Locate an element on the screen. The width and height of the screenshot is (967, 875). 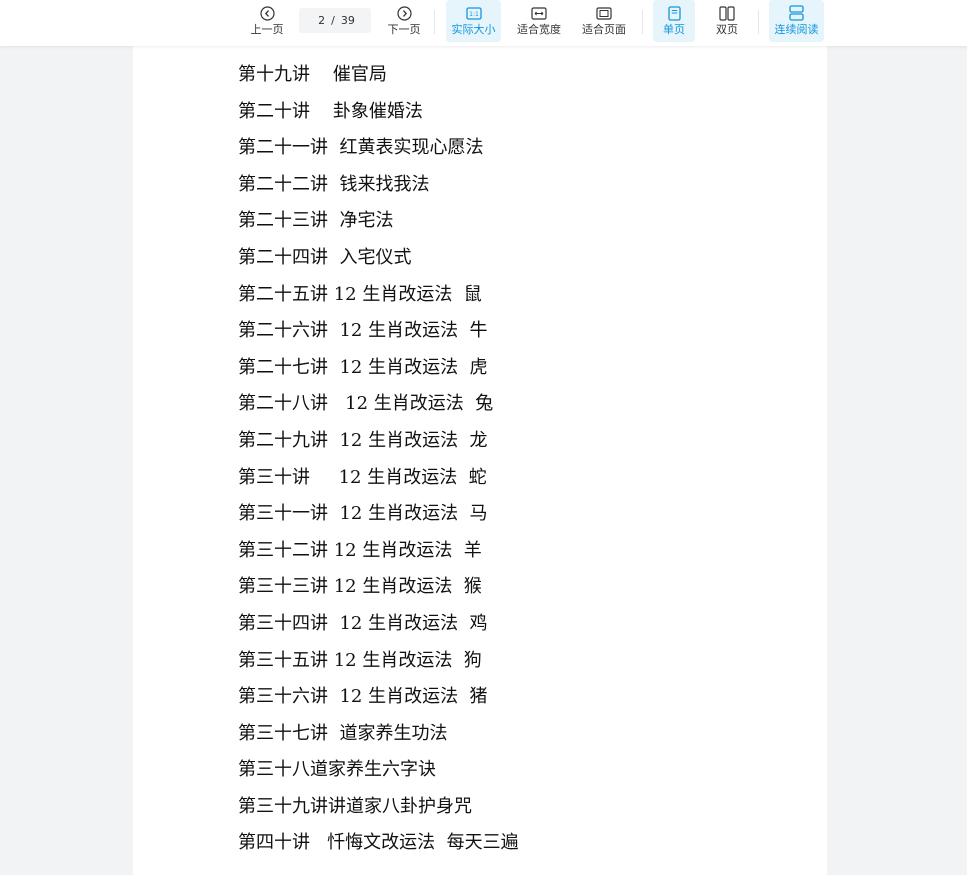
prev-page-button: 上一页 is located at coordinates (267, 21).